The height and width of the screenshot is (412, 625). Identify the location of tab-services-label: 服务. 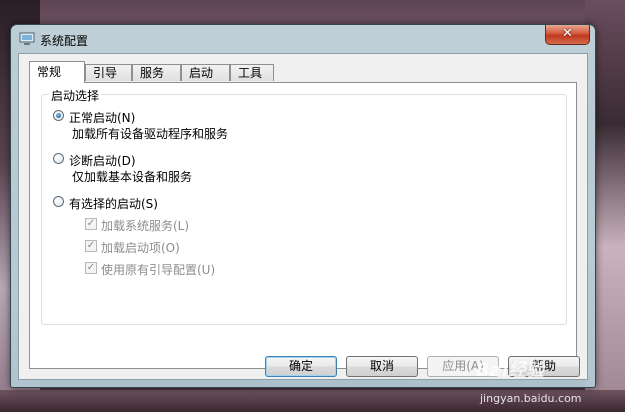
(152, 73).